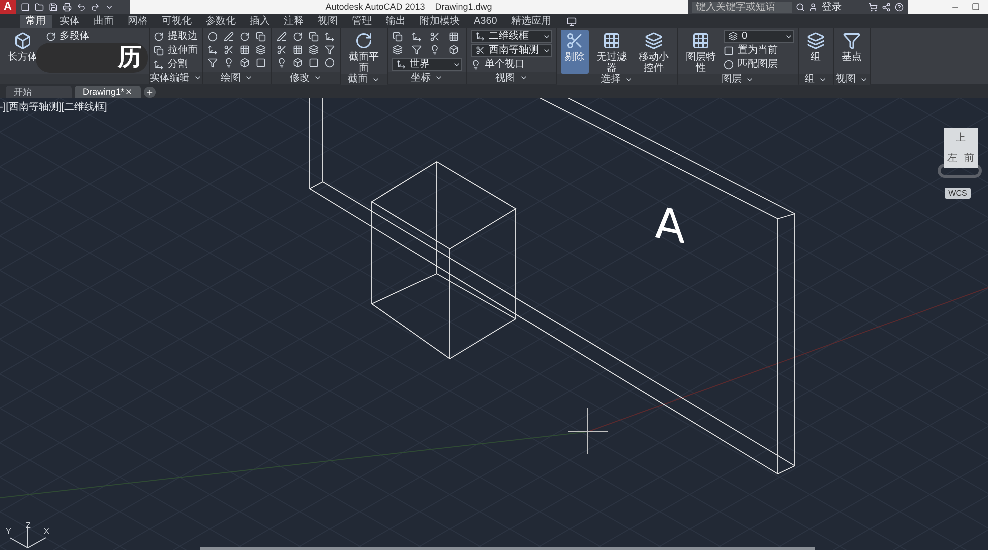 The image size is (988, 550). I want to click on close-icon, so click(129, 92).